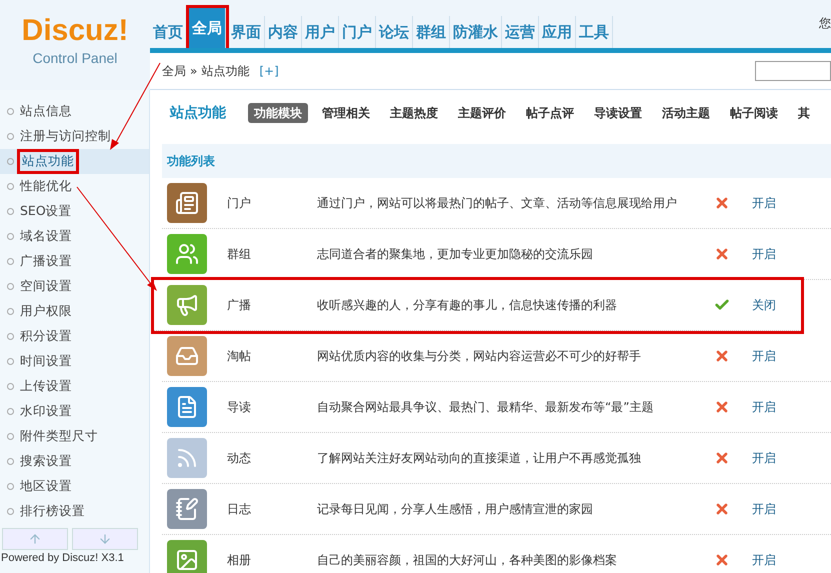 The width and height of the screenshot is (831, 573). Describe the element at coordinates (686, 113) in the screenshot. I see `sub-tab: 活动主题` at that location.